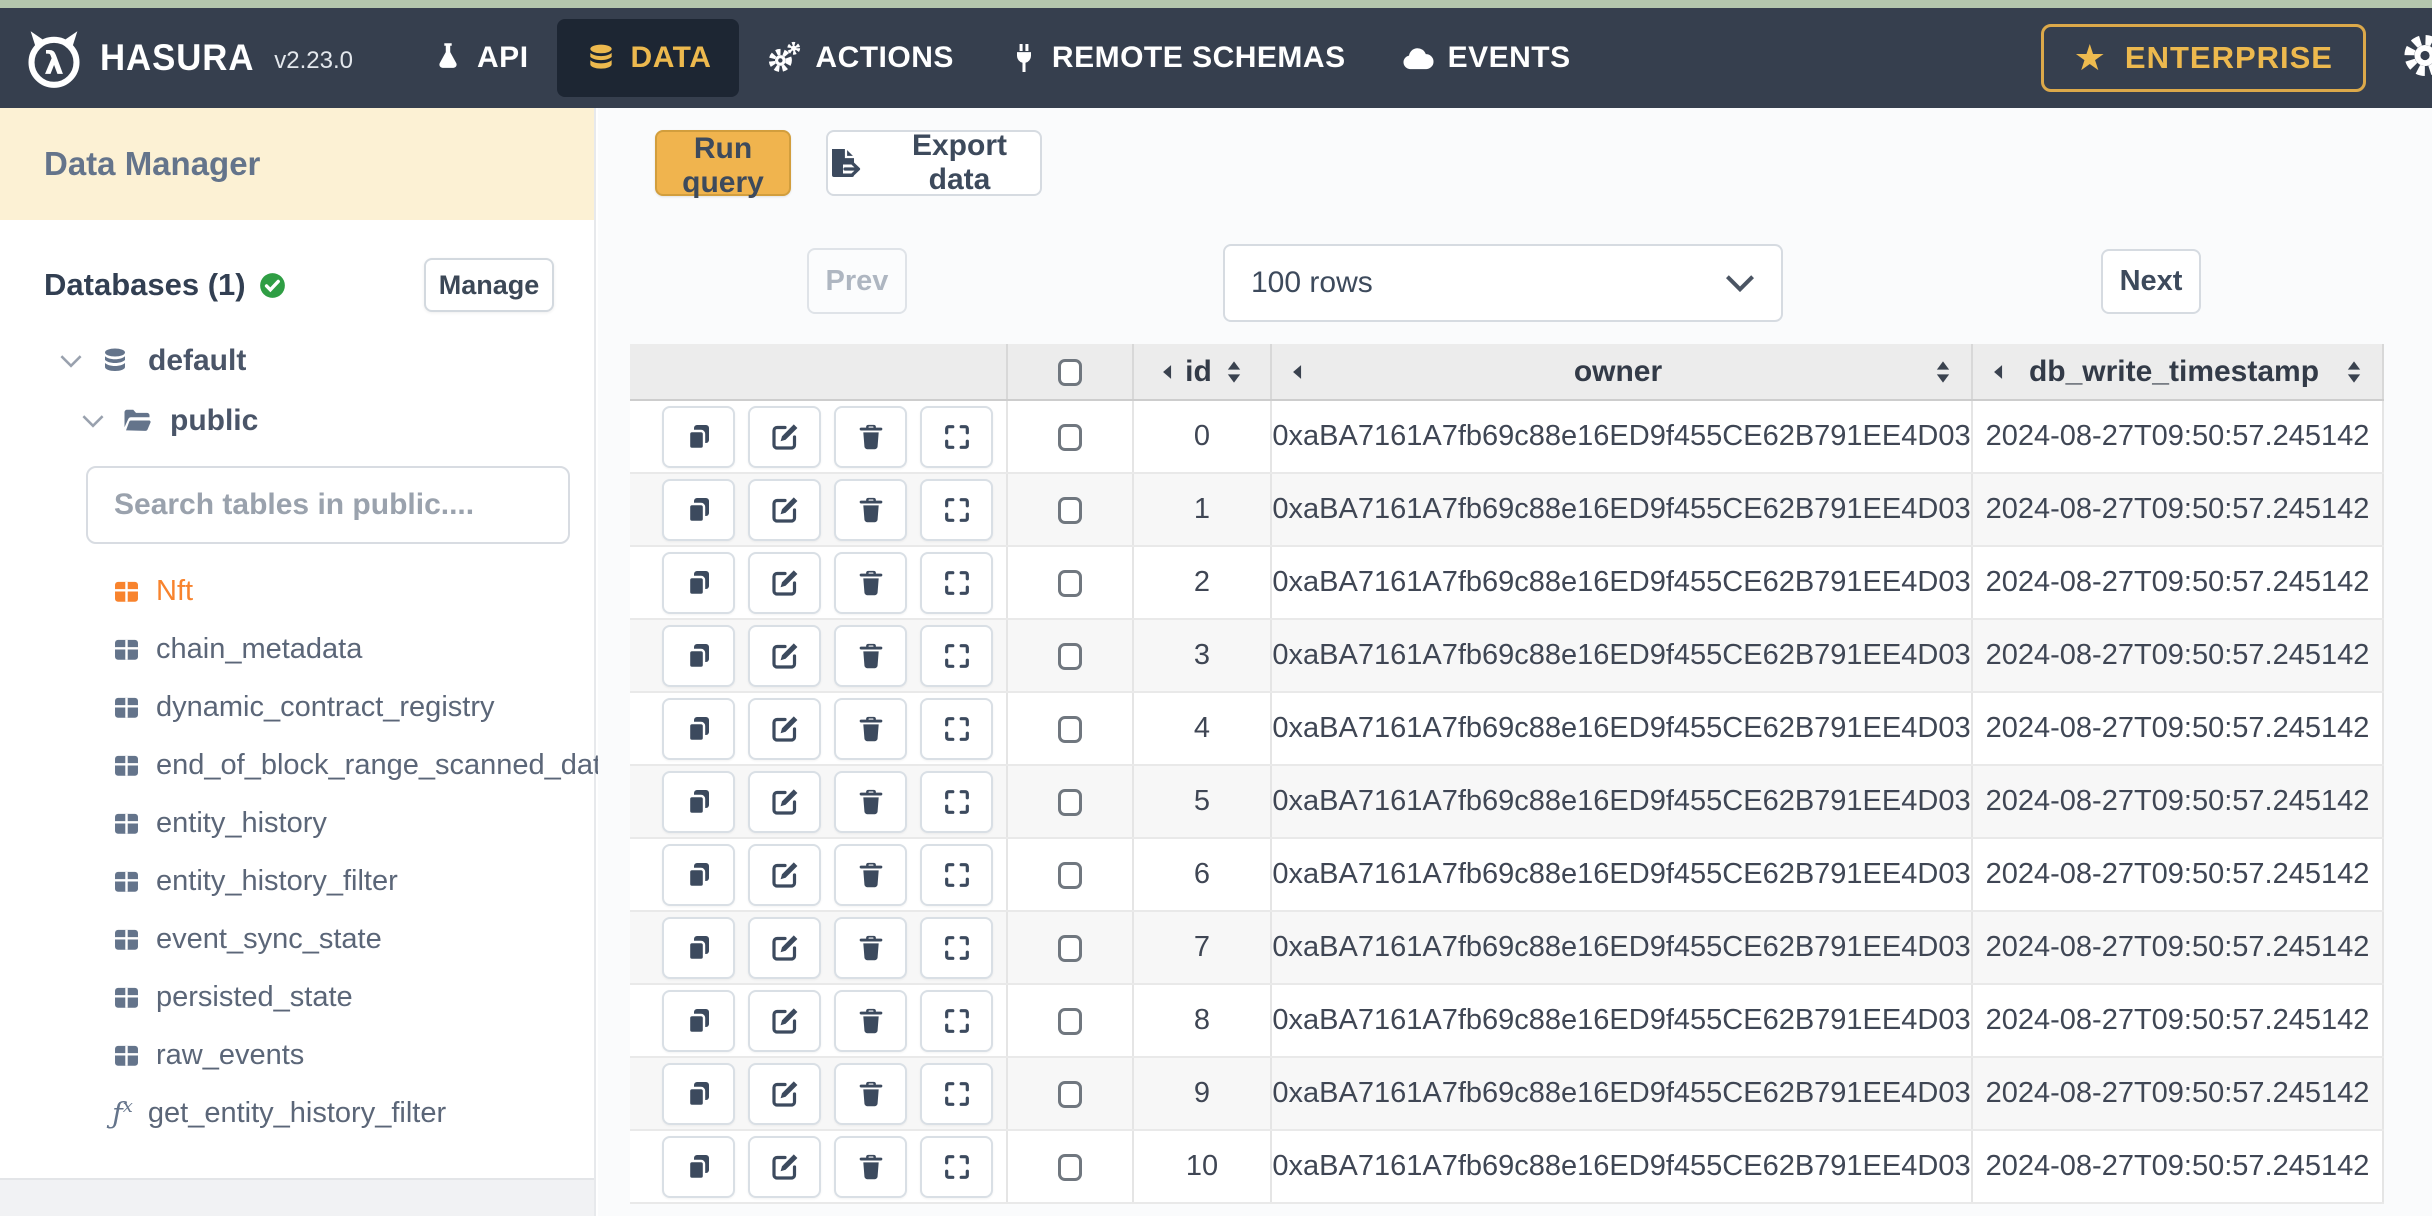  What do you see at coordinates (481, 58) in the screenshot?
I see `nav-item-api: API` at bounding box center [481, 58].